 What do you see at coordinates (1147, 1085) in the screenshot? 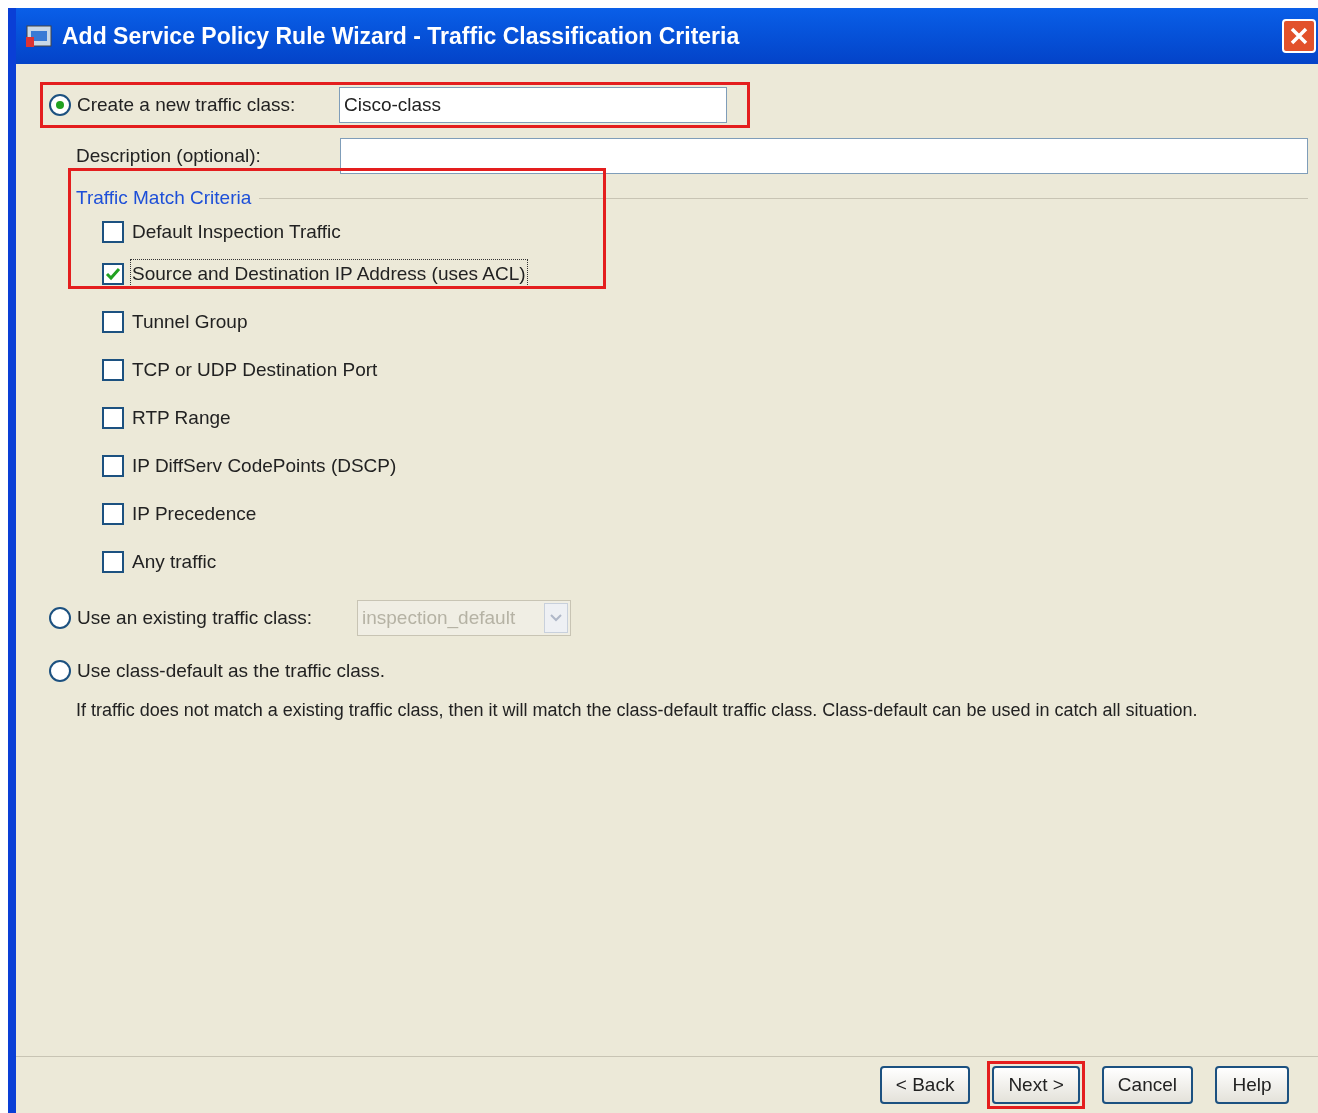
I see `dialog-button: Cancel` at bounding box center [1147, 1085].